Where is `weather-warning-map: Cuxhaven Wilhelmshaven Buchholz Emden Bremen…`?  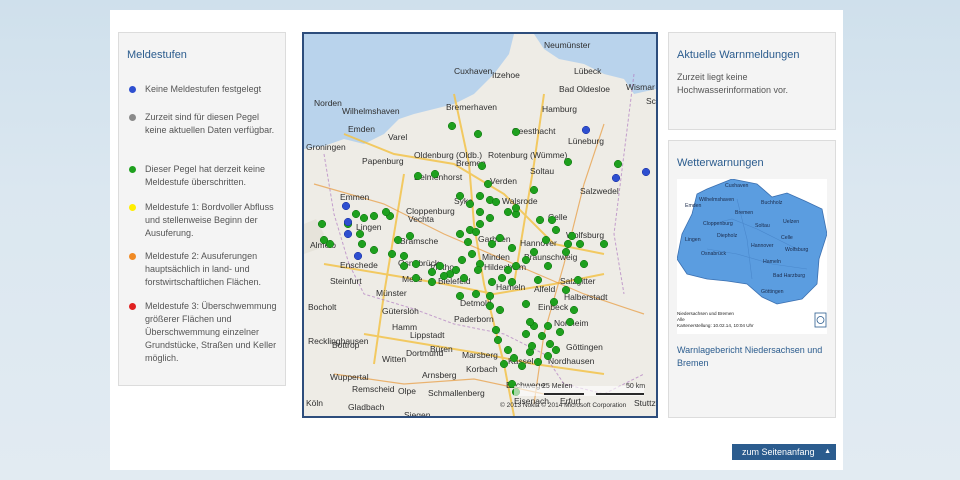
weather-warning-map: Cuxhaven Wilhelmshaven Buchholz Emden Bremen… is located at coordinates (752, 256).